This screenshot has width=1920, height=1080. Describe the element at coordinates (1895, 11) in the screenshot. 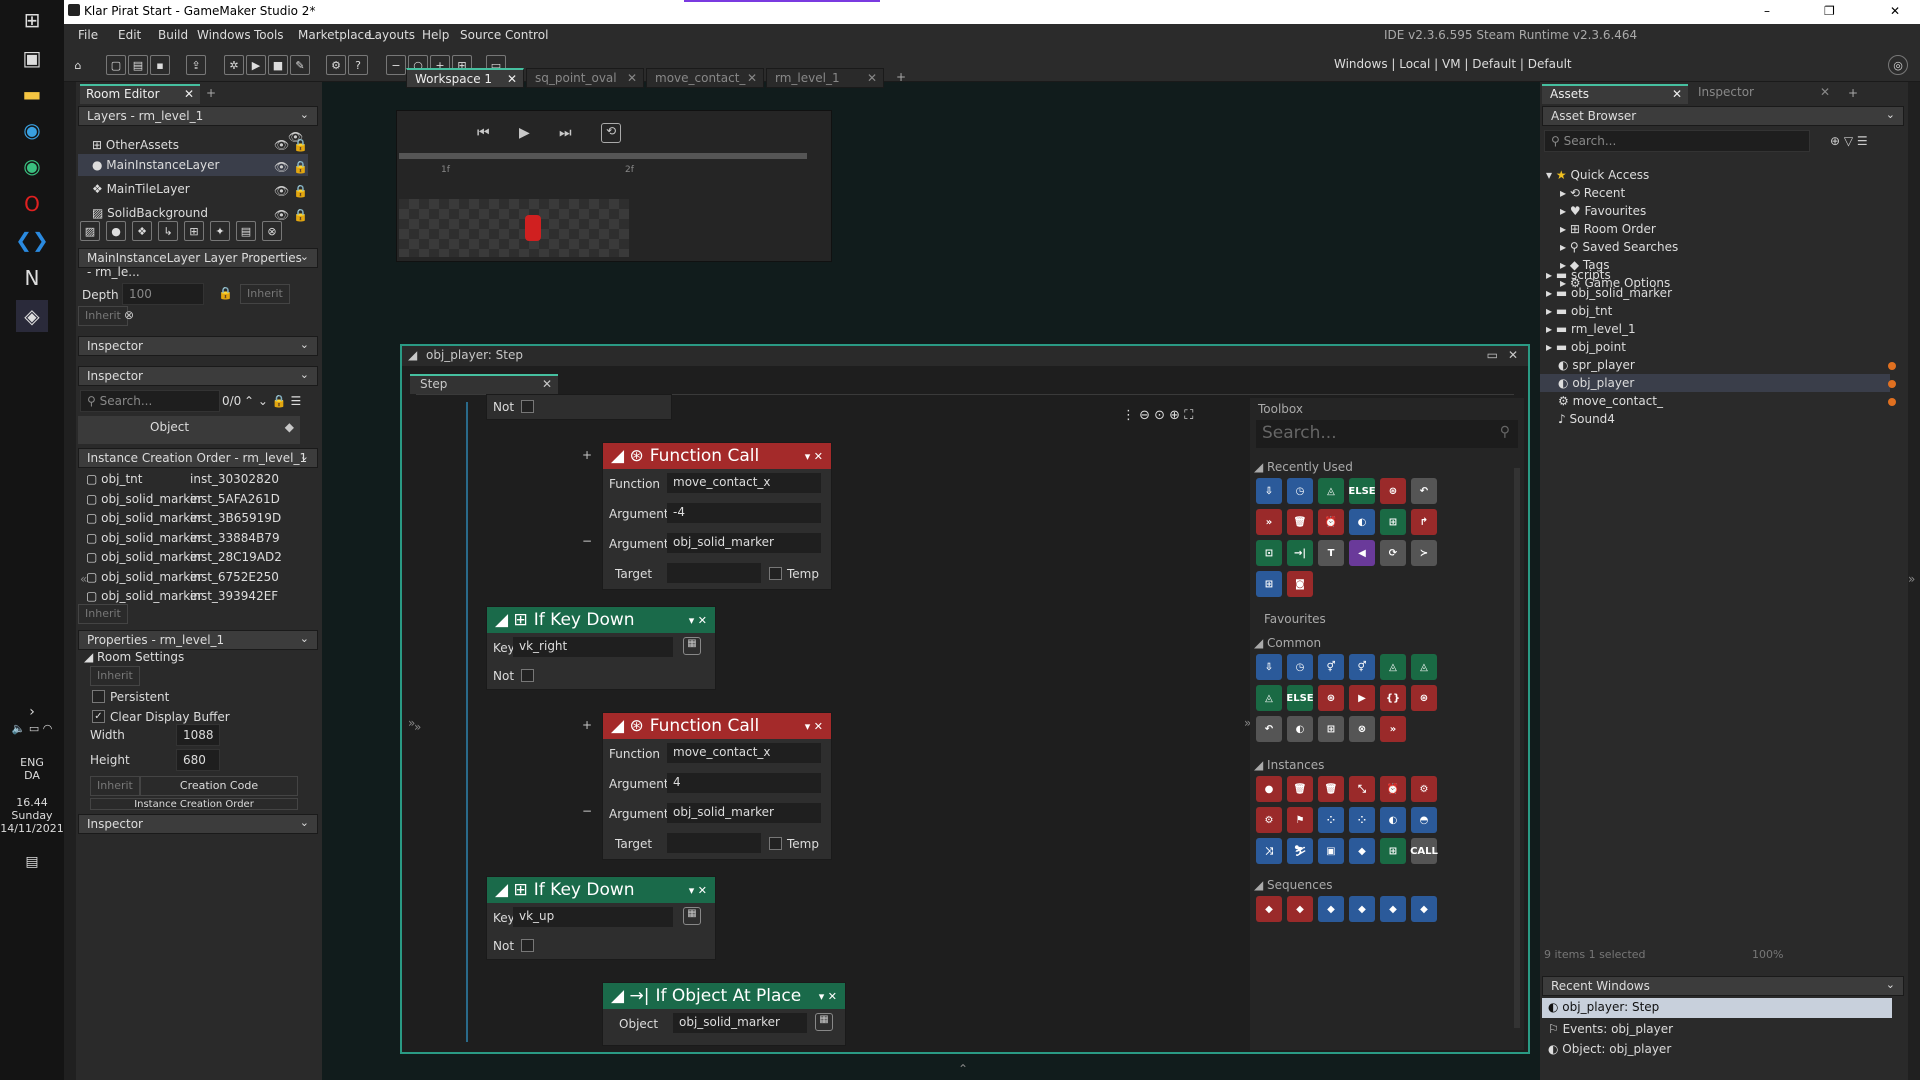

I see `close-button: ✕` at that location.